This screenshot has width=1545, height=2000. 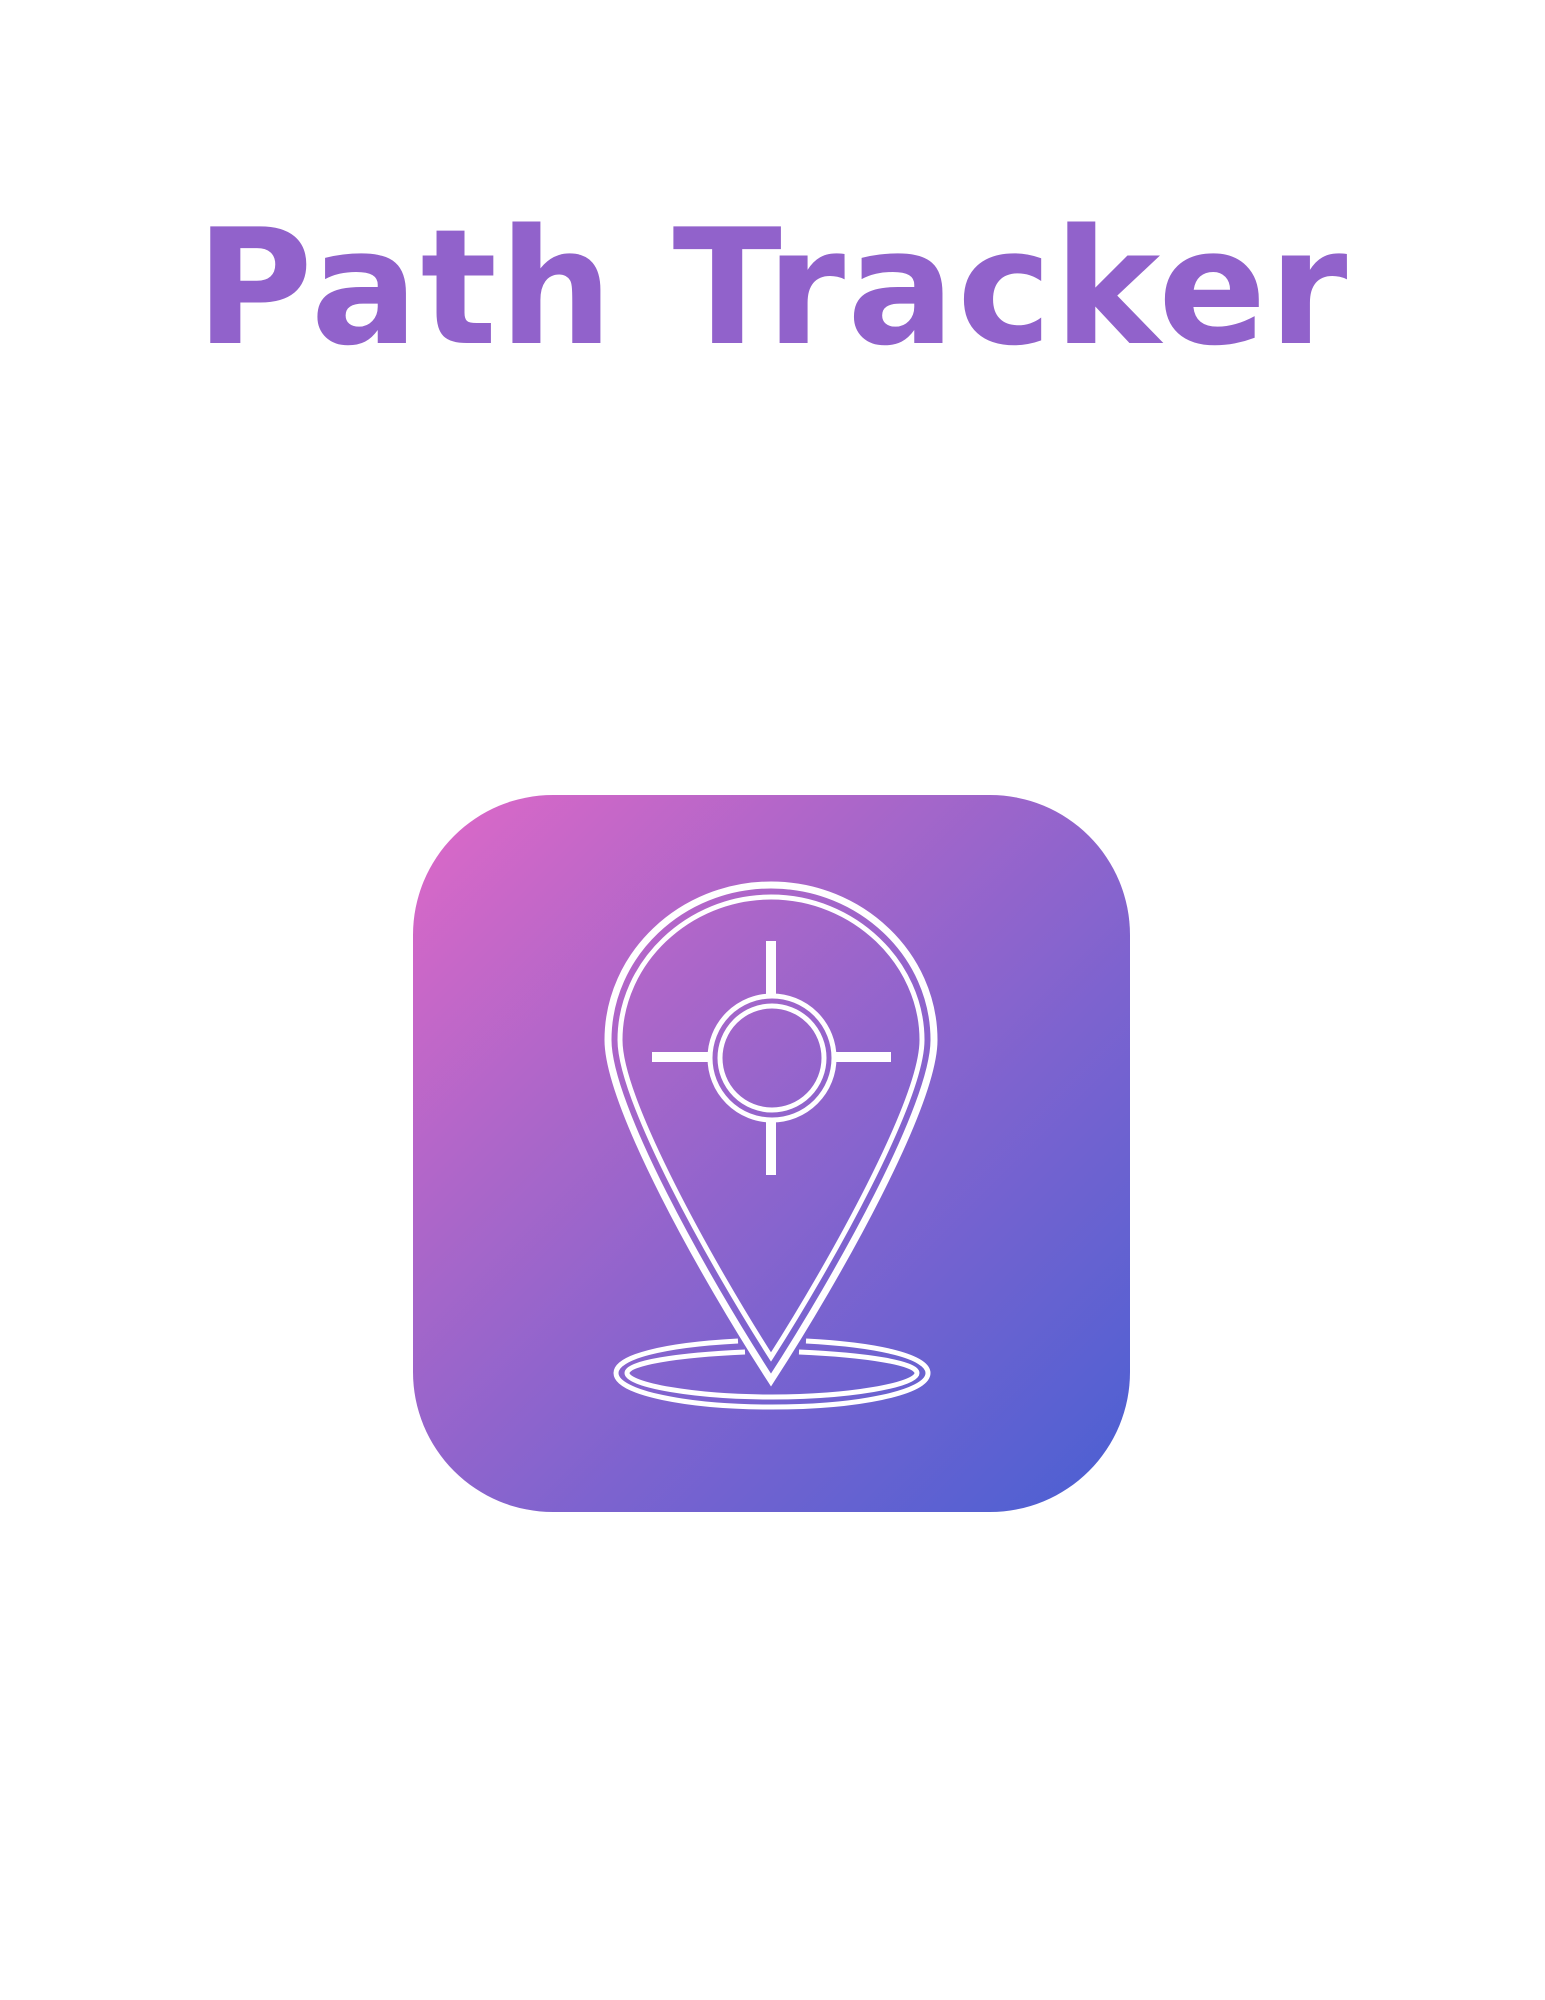 I want to click on crosshair-ring-outer, so click(x=772, y=1058).